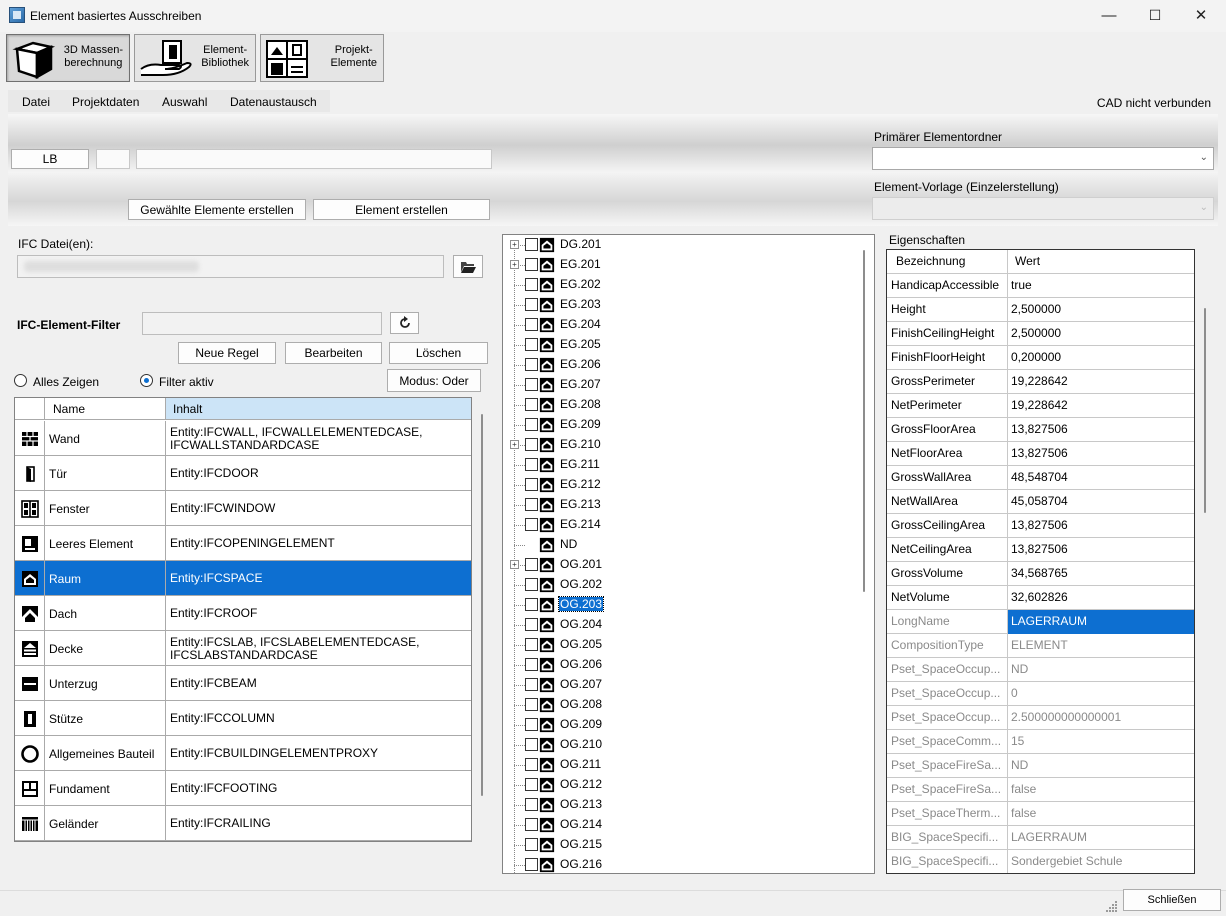 Image resolution: width=1226 pixels, height=916 pixels. I want to click on tree-item: OG.216, so click(678, 864).